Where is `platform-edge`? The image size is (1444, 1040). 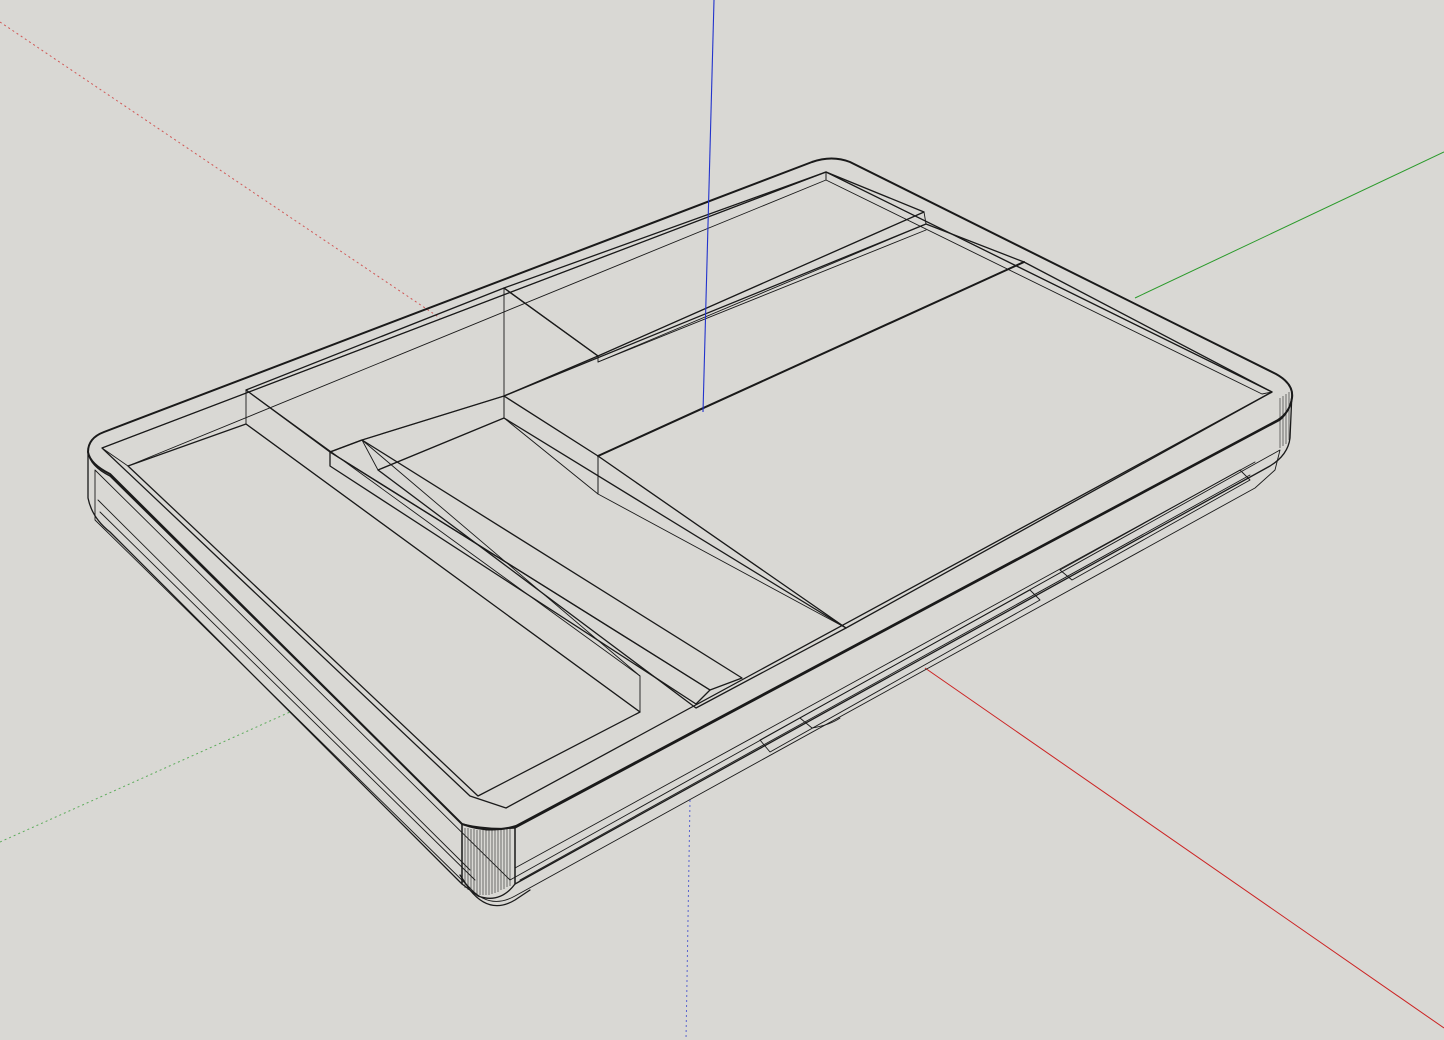 platform-edge is located at coordinates (811, 359).